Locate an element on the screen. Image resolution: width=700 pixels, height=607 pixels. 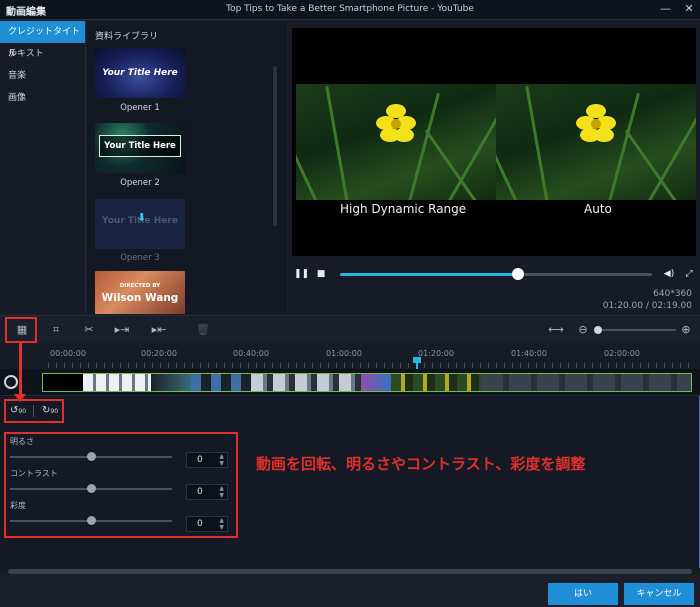
pause-icon: ❚❚ is located at coordinates (301, 274).